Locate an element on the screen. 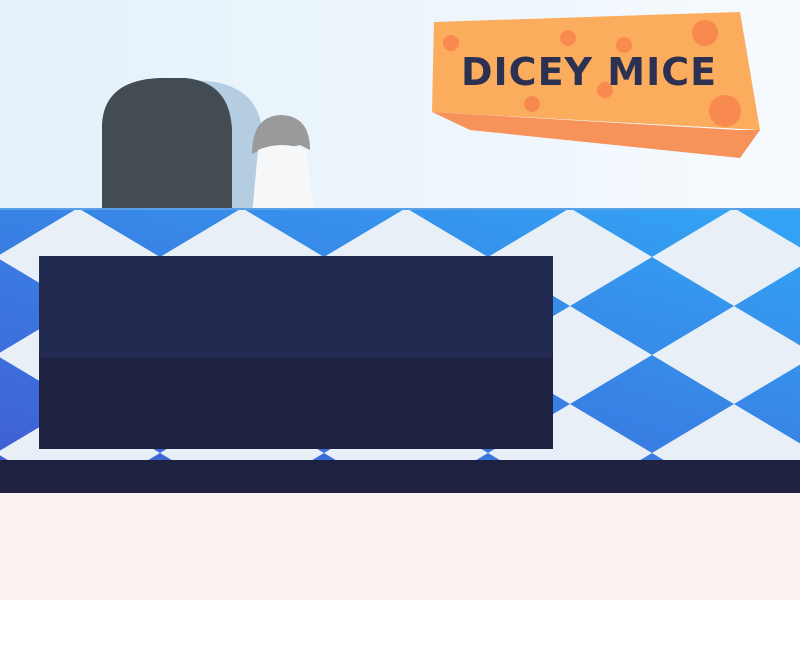  game-title: DICEY MICE is located at coordinates (589, 72).